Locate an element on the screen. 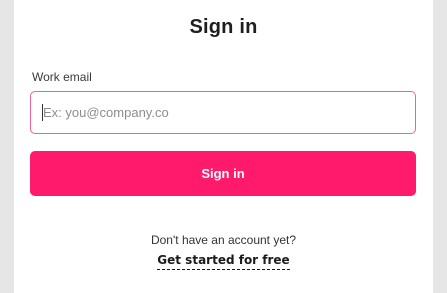 This screenshot has height=293, width=447. get-started-link-container: Get started for free is located at coordinates (223, 260).